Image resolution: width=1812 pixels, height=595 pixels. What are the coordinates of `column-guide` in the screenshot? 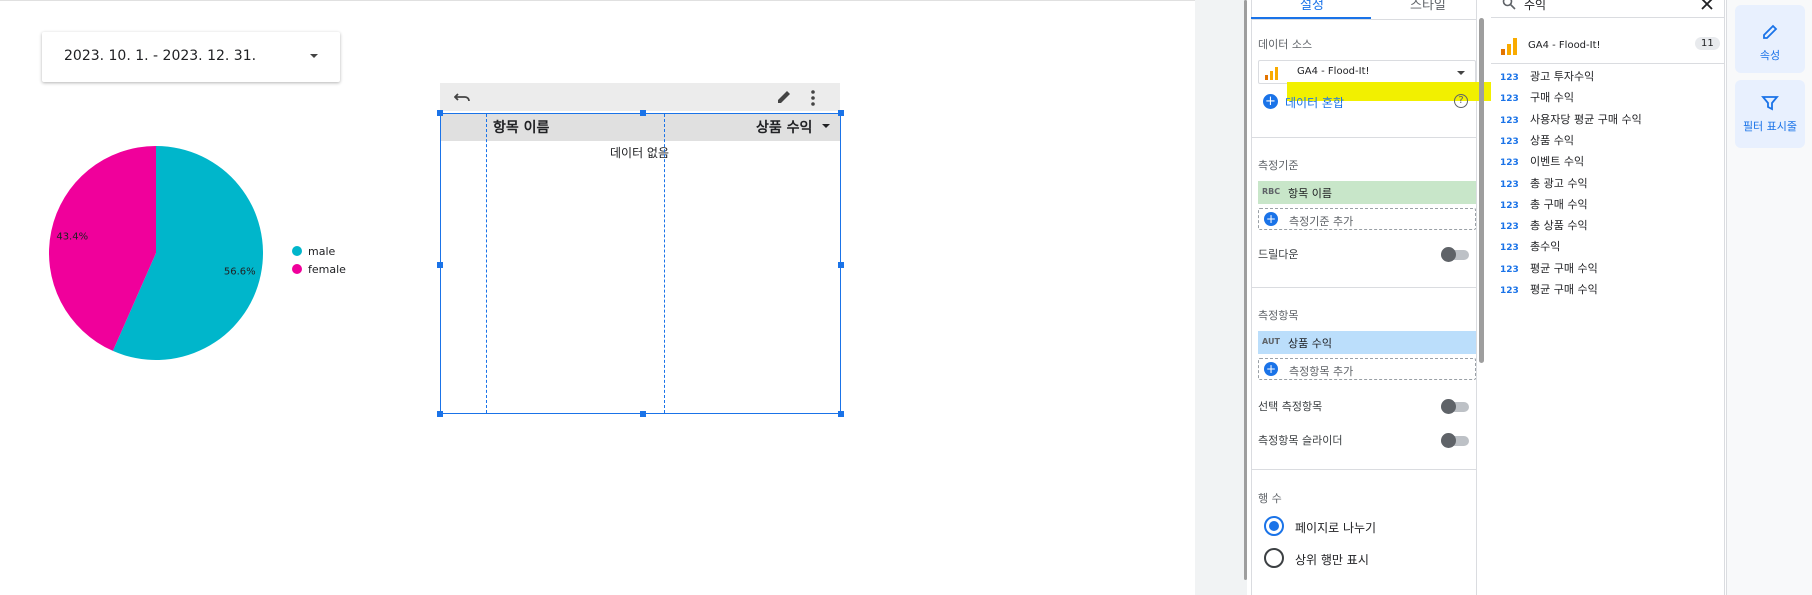 It's located at (664, 263).